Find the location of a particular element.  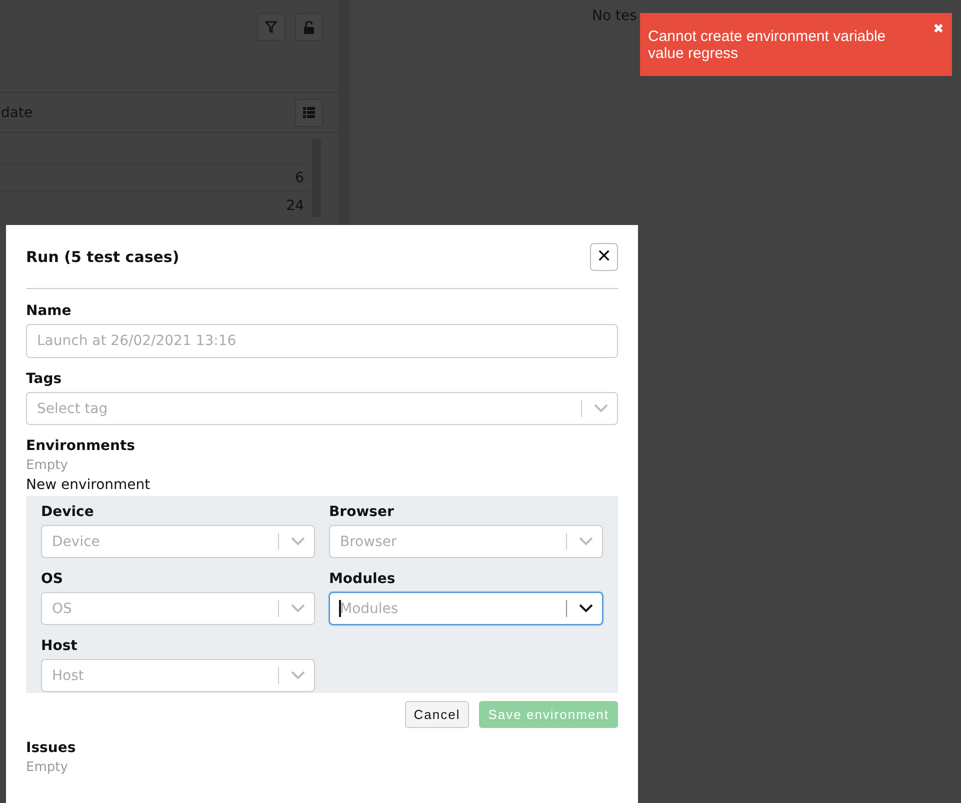

close-button: ✖ is located at coordinates (938, 28).